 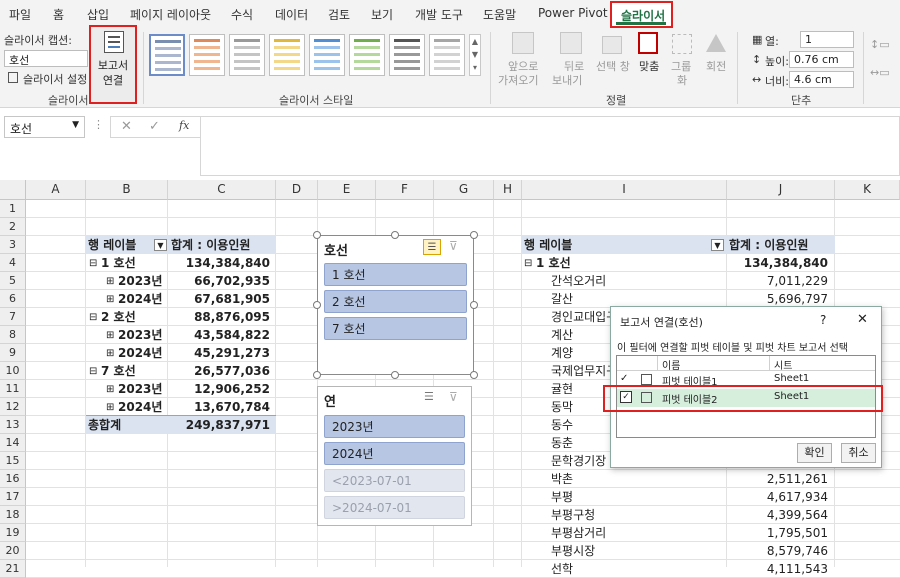 I want to click on row-header: 14, so click(x=13, y=443).